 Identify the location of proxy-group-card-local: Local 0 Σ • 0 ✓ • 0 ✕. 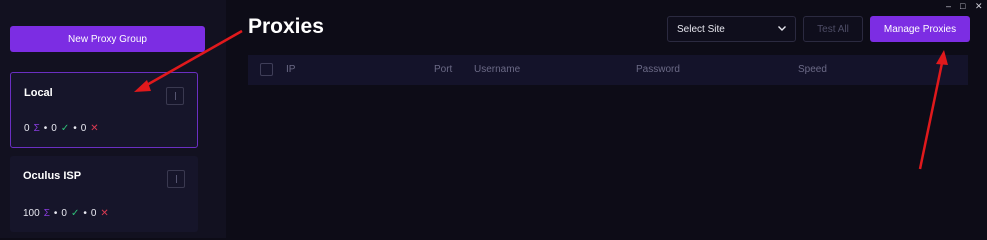
(104, 110).